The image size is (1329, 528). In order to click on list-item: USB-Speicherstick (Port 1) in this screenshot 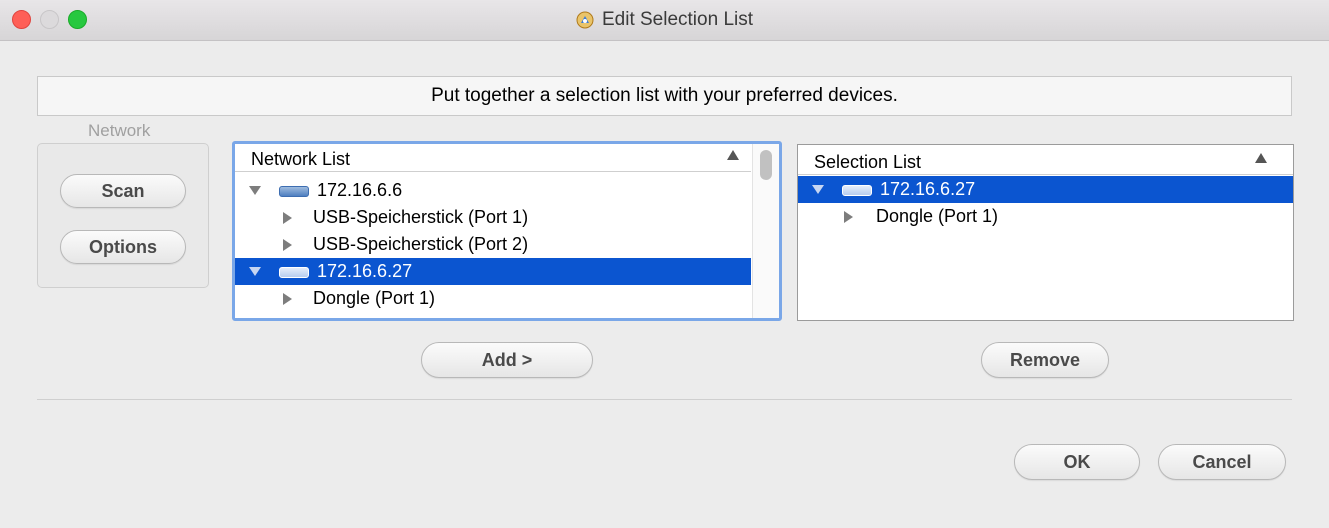, I will do `click(493, 217)`.